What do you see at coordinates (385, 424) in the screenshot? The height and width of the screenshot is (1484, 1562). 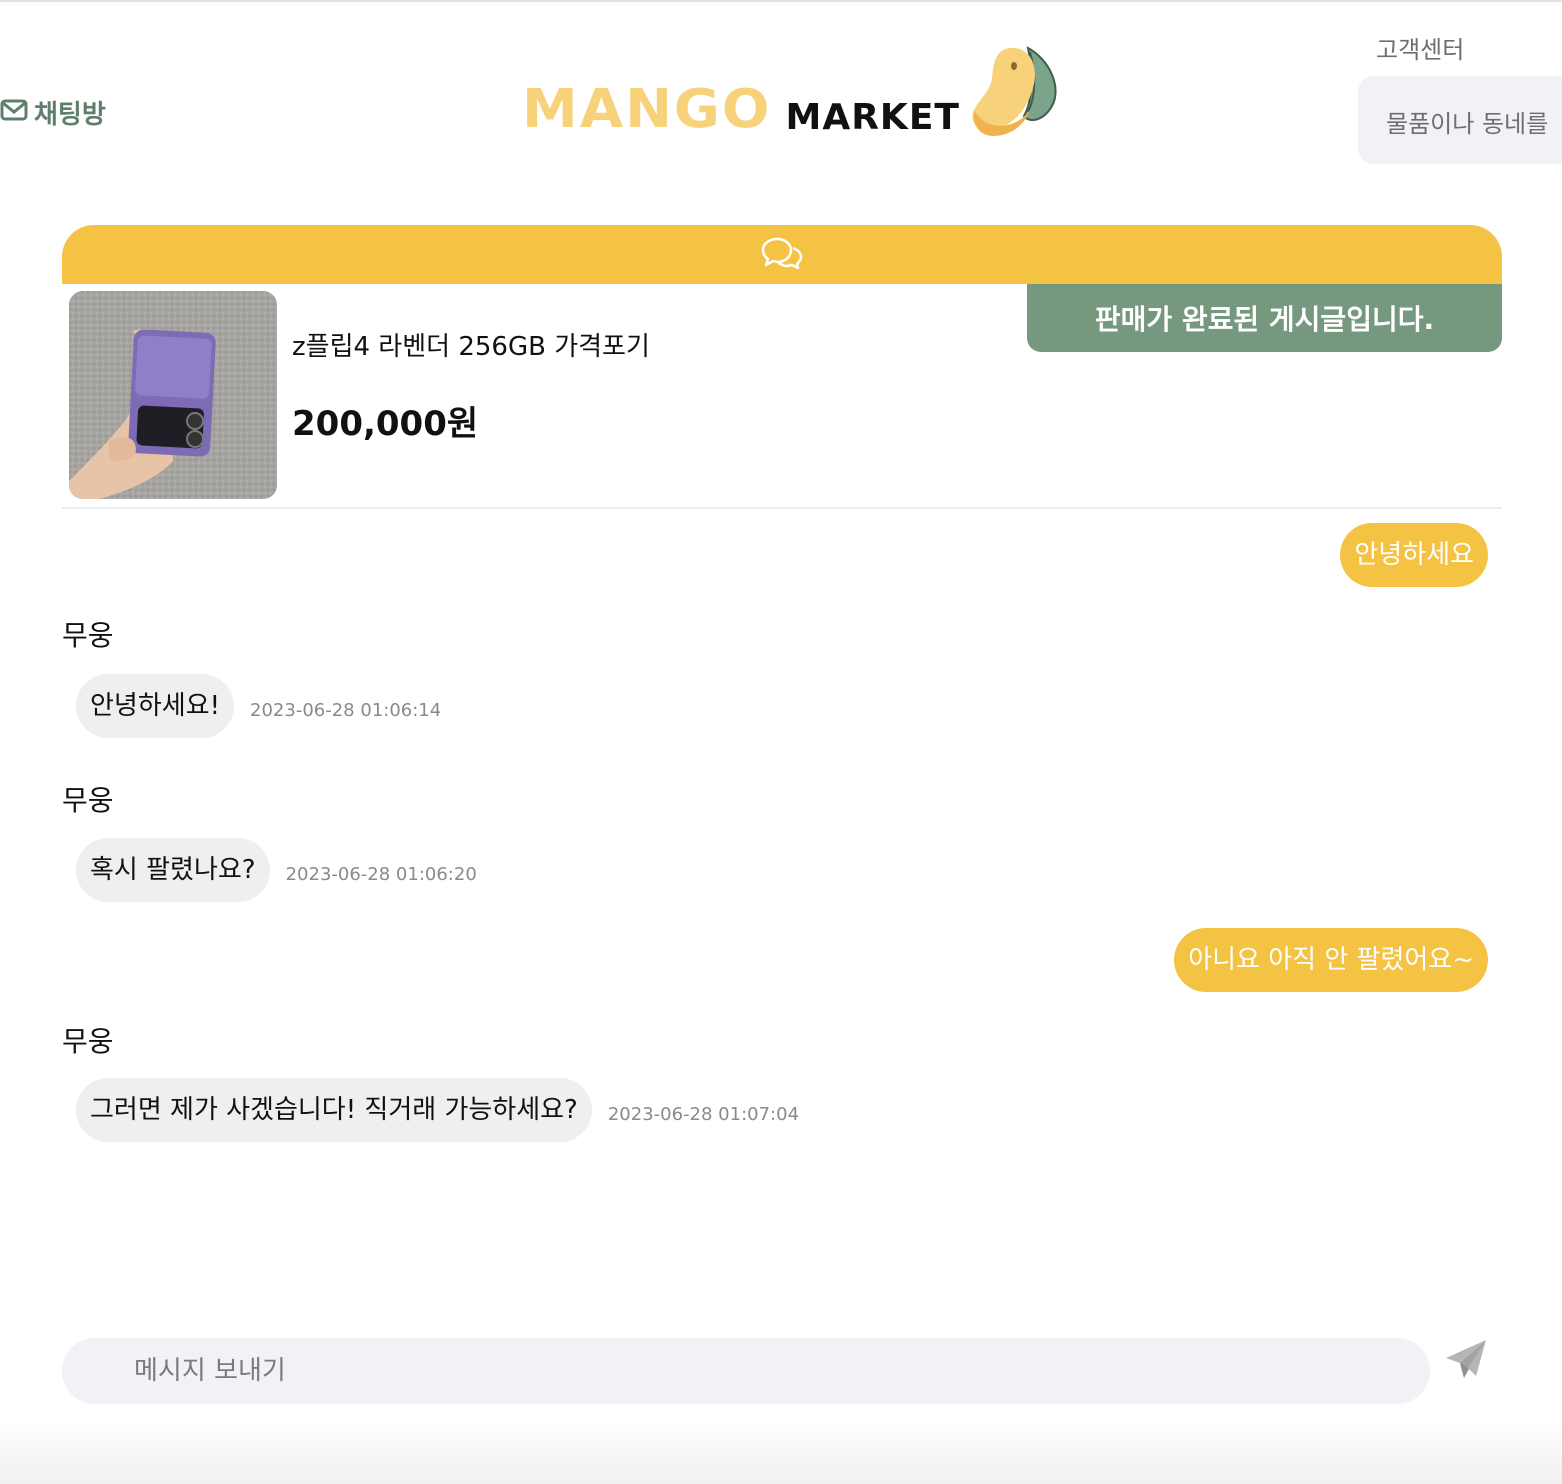 I see `product-price: 200,000원` at bounding box center [385, 424].